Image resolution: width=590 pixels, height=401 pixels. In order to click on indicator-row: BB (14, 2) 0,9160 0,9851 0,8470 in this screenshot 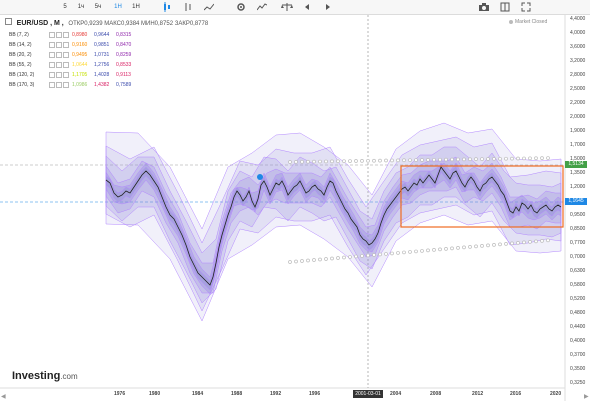, I will do `click(72, 45)`.